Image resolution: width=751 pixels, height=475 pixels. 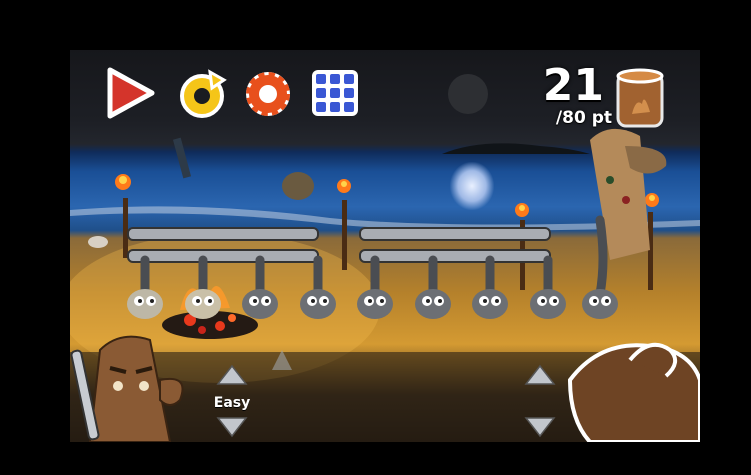 What do you see at coordinates (182, 158) in the screenshot?
I see `driftwood-post` at bounding box center [182, 158].